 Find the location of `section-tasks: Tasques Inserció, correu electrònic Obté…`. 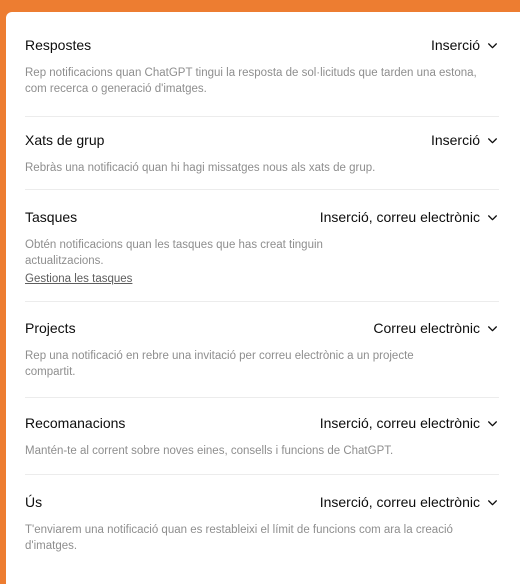

section-tasks: Tasques Inserció, correu electrònic Obté… is located at coordinates (262, 246).